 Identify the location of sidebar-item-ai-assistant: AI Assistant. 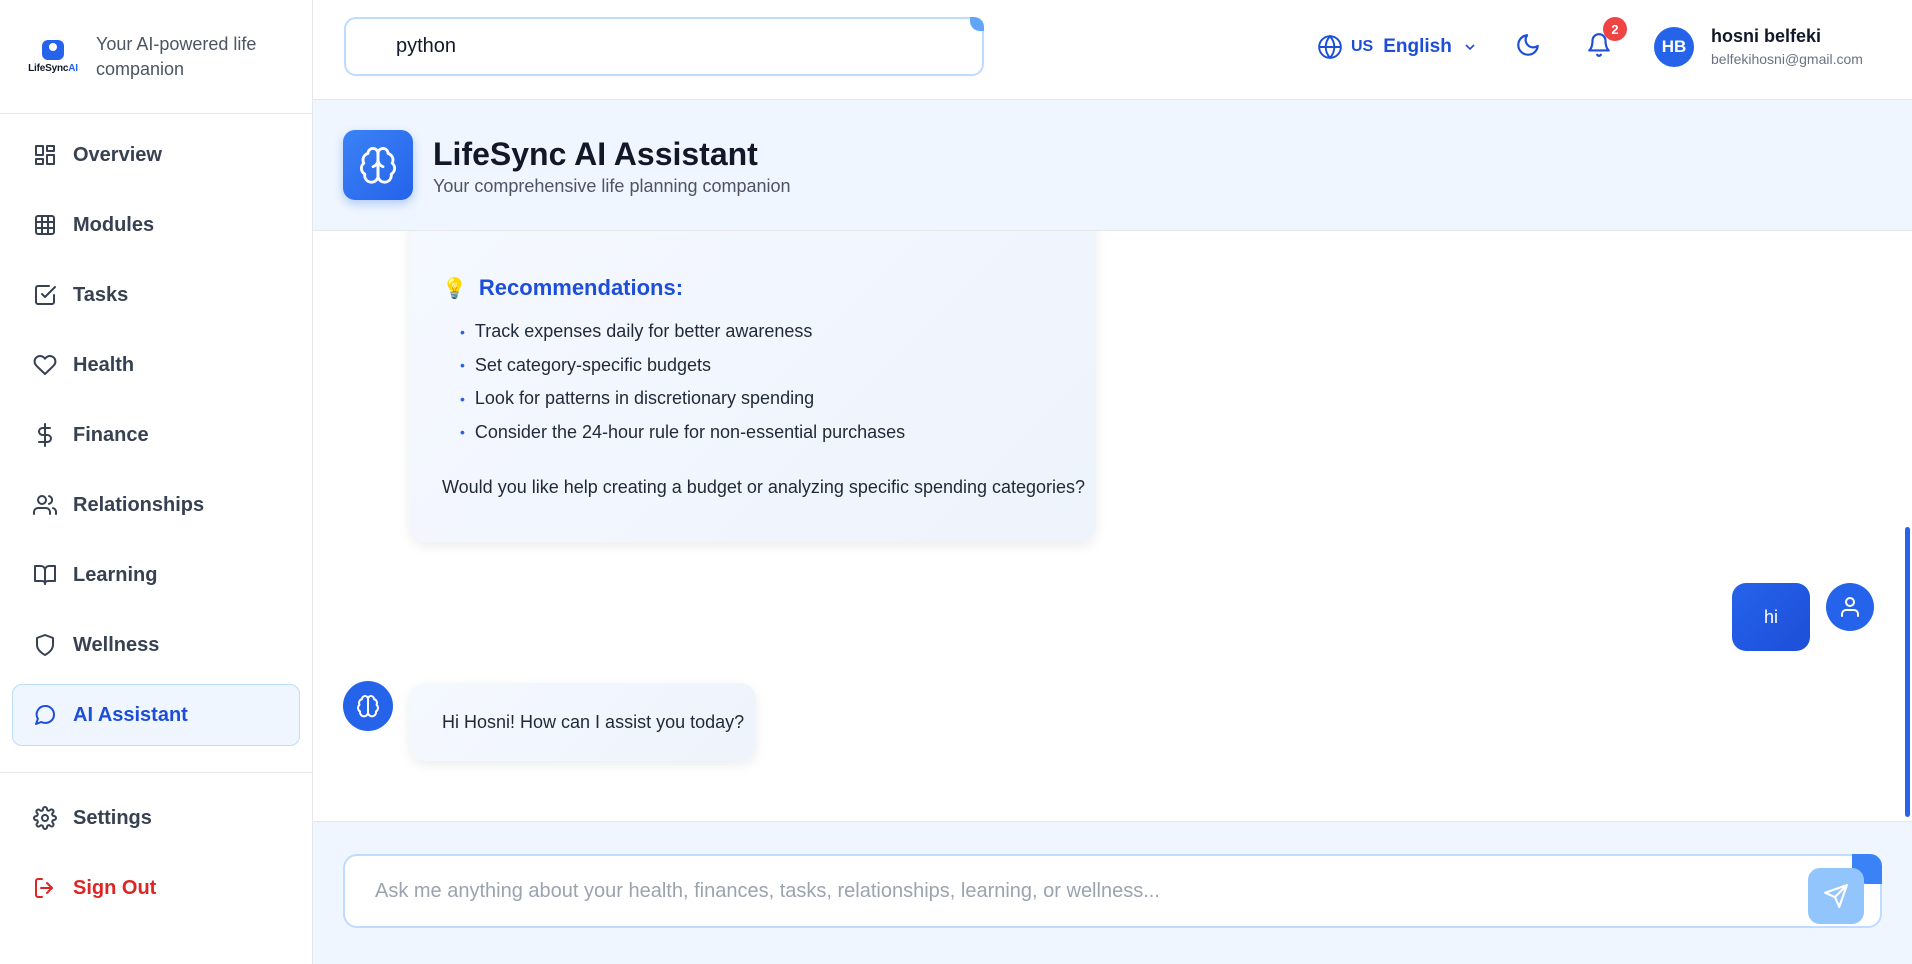
(156, 715).